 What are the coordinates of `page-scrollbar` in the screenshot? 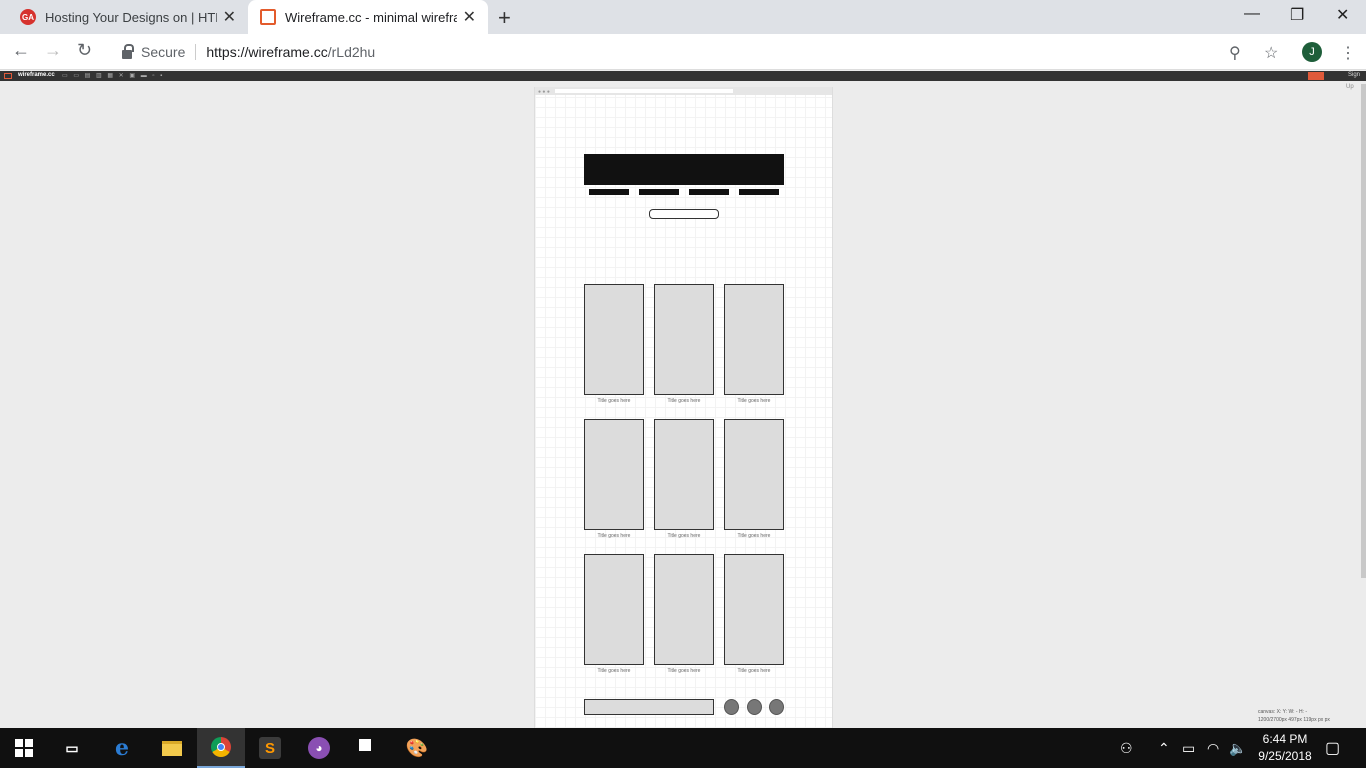 It's located at (1363, 331).